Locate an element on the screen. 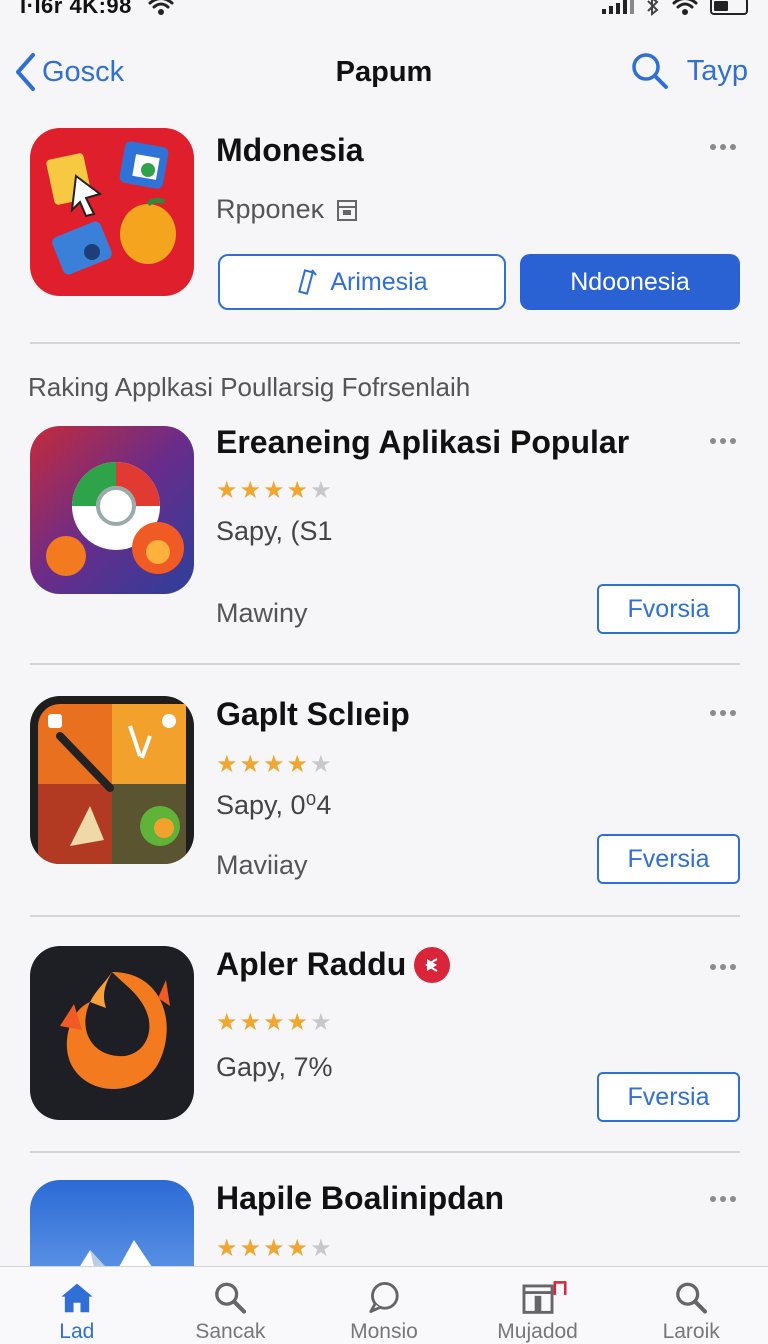 Image resolution: width=768 pixels, height=1344 pixels. tab-search-2: Laroik is located at coordinates (691, 1305).